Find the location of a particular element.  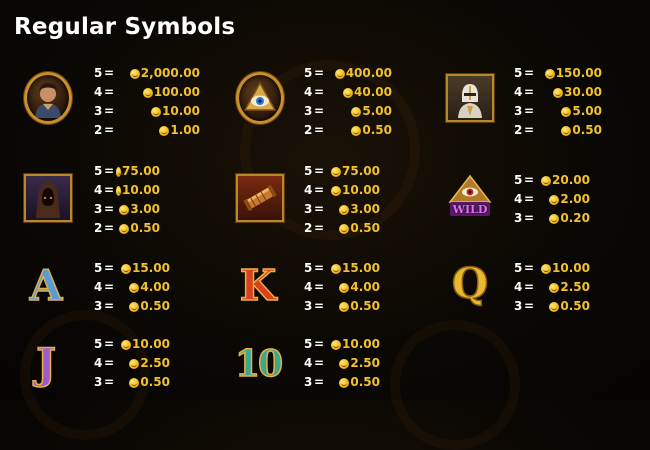

letter-q-icon: Q is located at coordinates (470, 283).